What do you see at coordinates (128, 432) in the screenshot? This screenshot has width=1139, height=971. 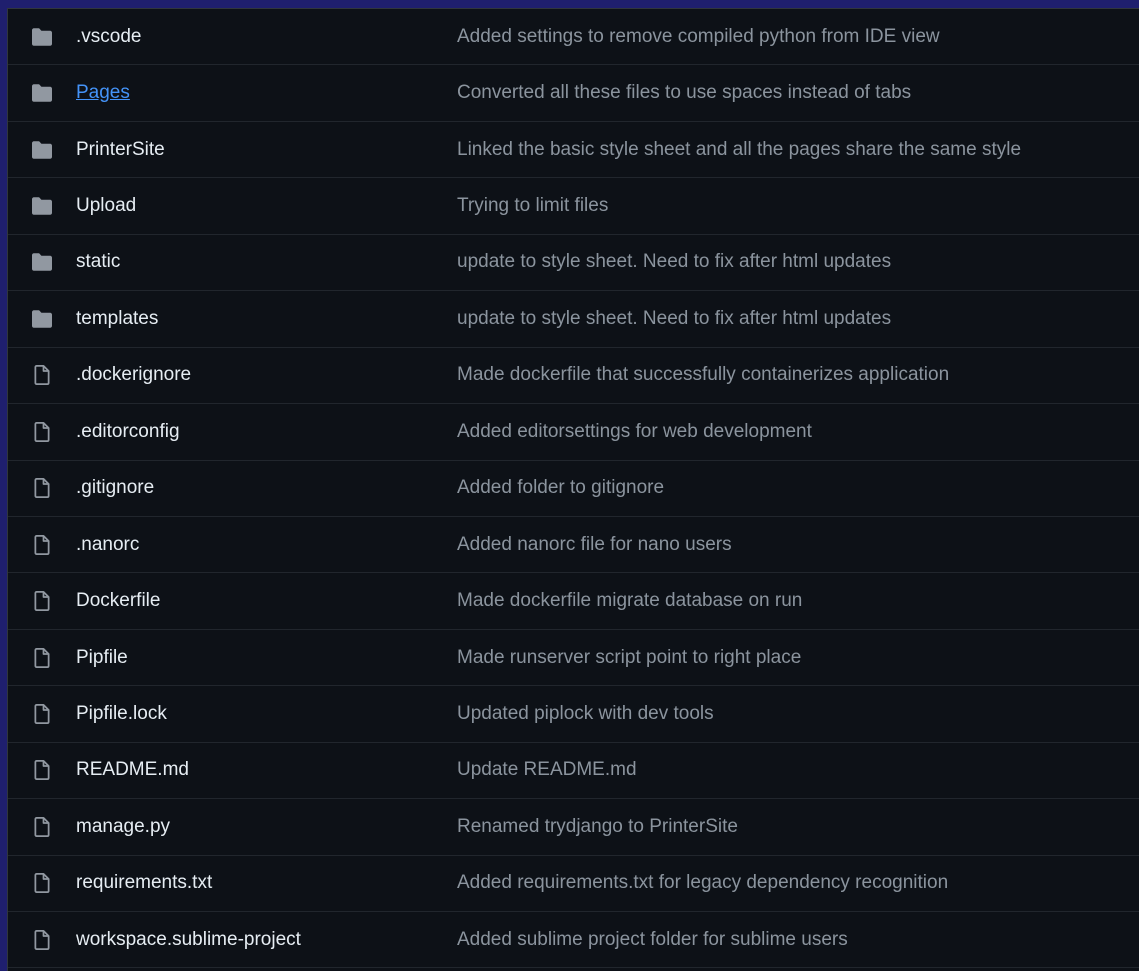 I see `file-name-link: .editorconfig` at bounding box center [128, 432].